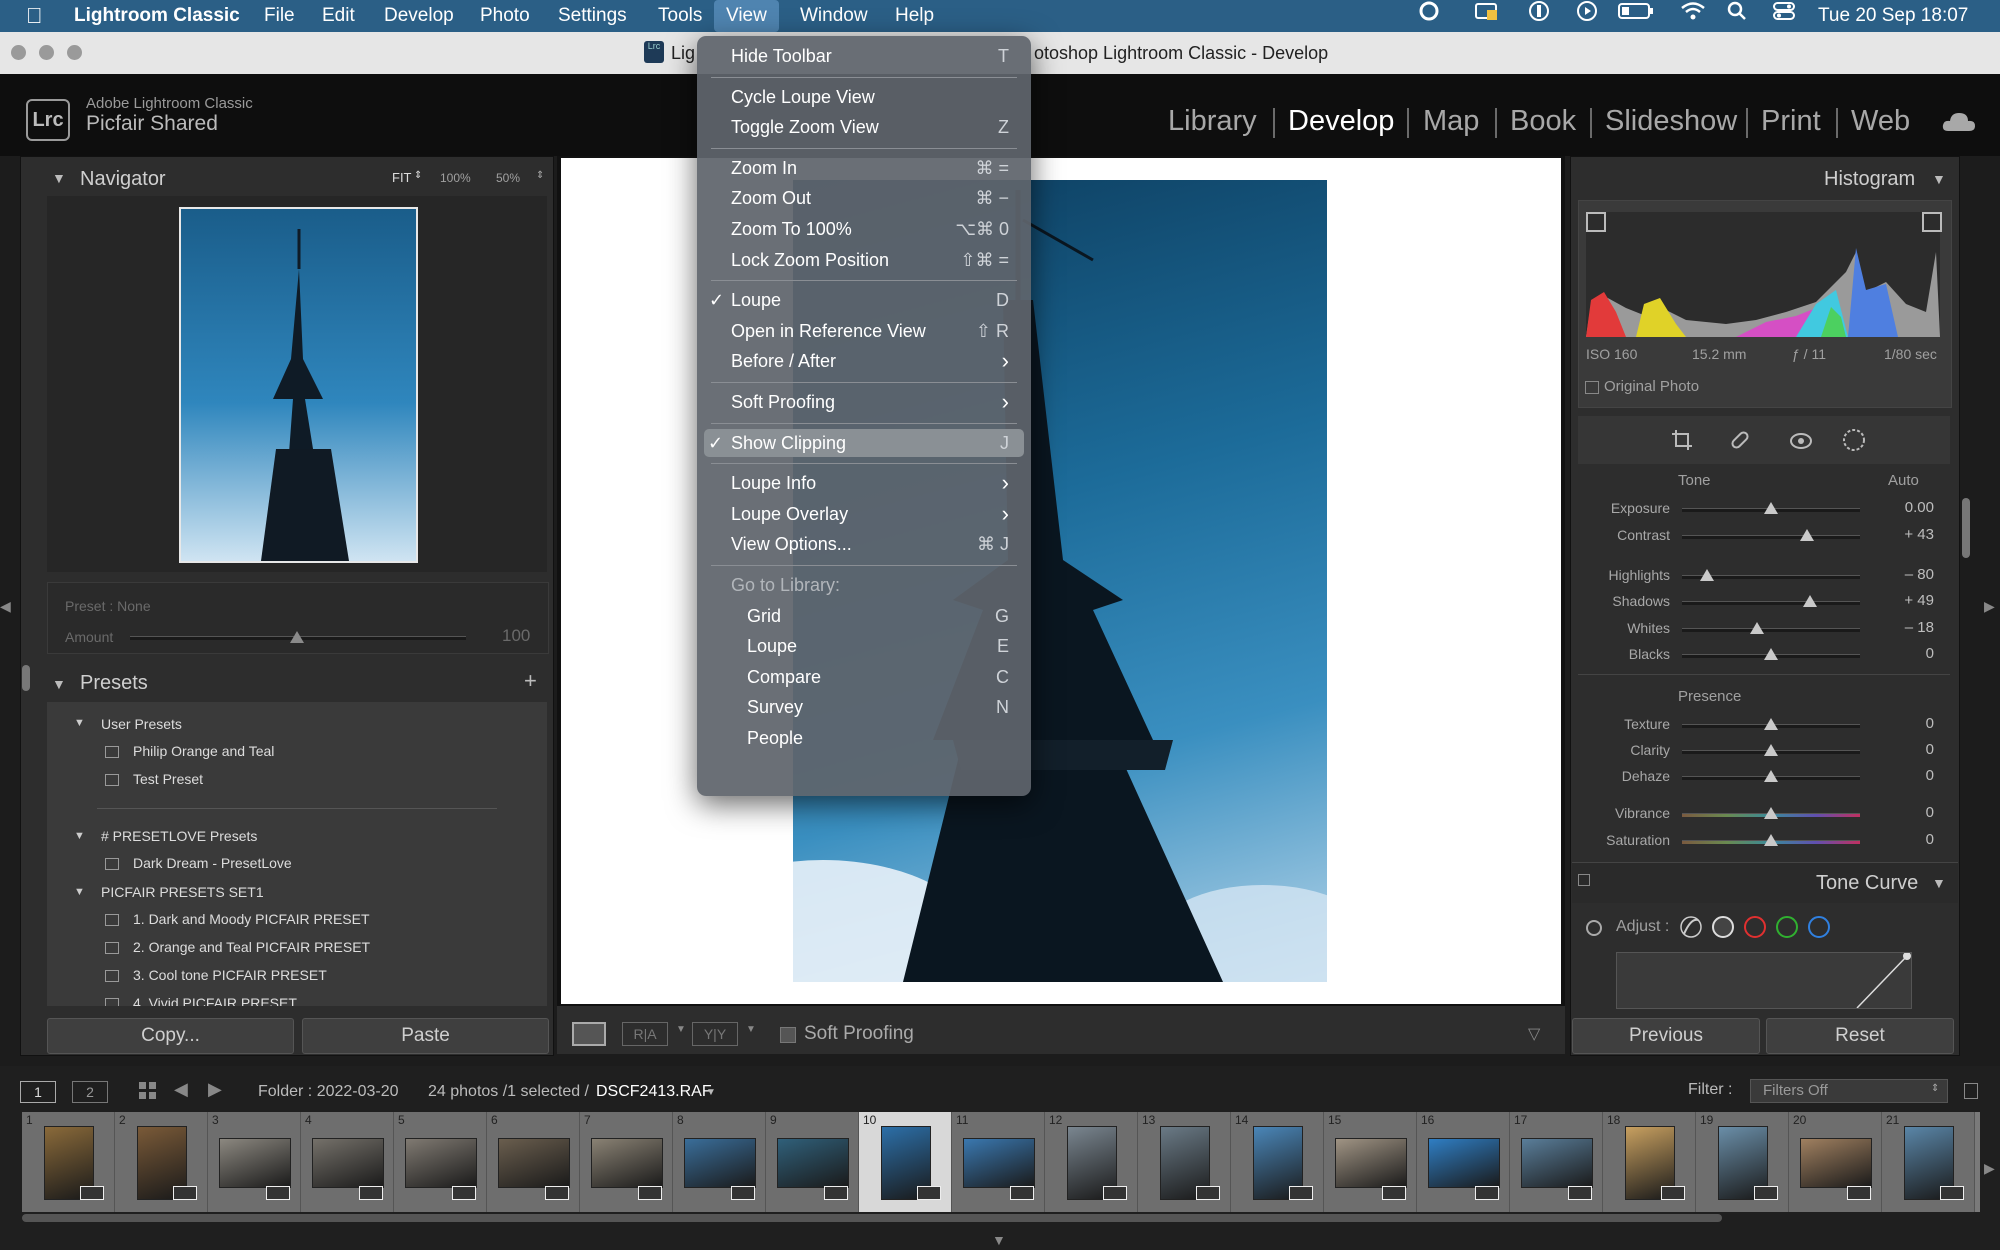 Image resolution: width=2000 pixels, height=1250 pixels. I want to click on highlight-clipping-indicator, so click(1932, 222).